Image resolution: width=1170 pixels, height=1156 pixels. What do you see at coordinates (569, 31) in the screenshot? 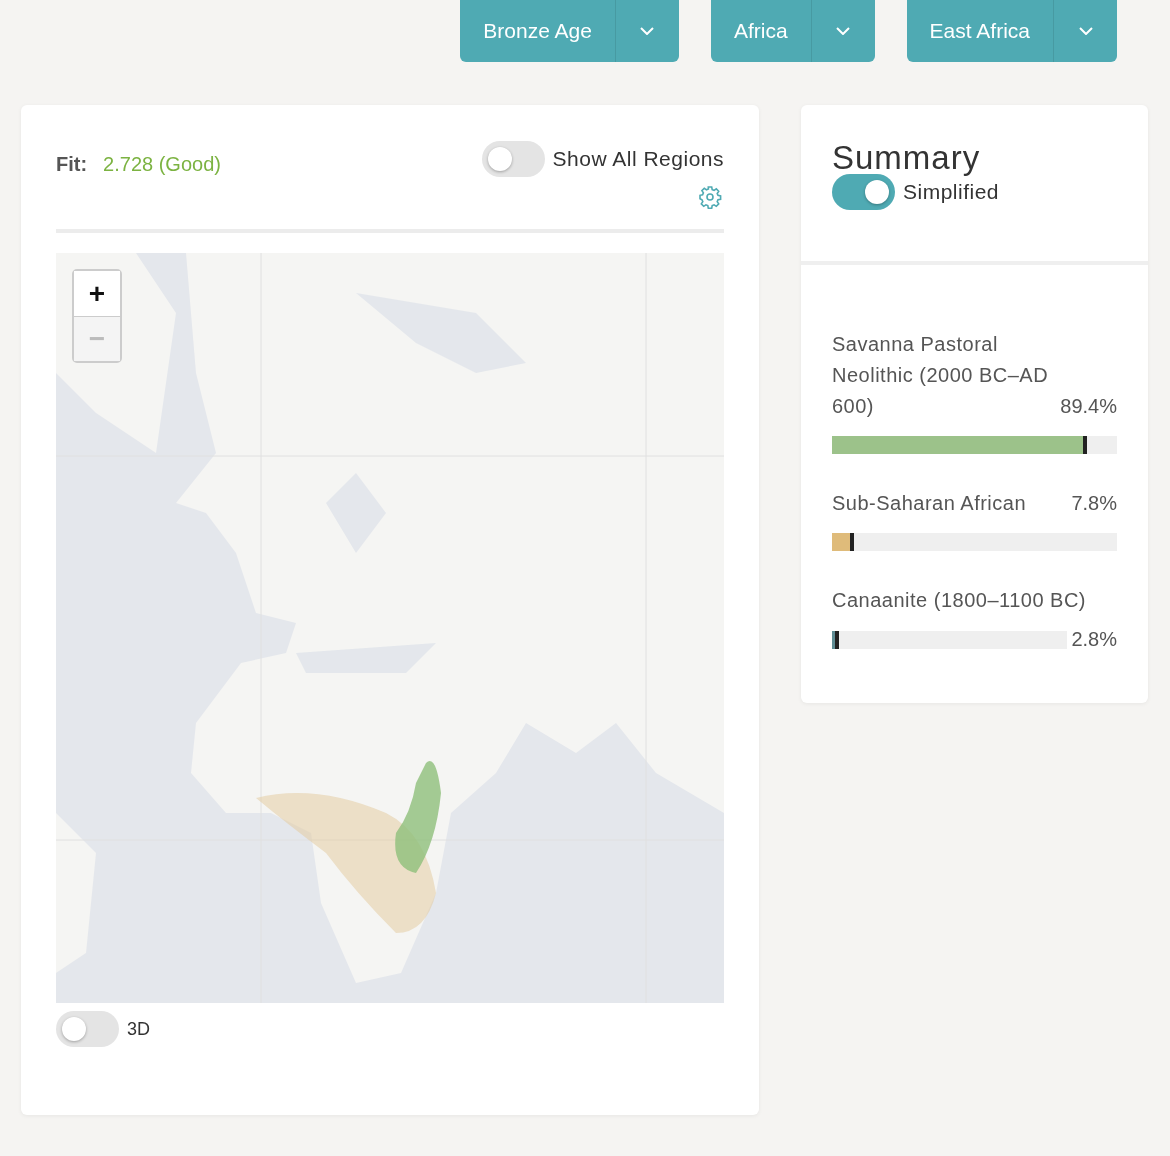
I see `dropdown-button: Bronze Age` at bounding box center [569, 31].